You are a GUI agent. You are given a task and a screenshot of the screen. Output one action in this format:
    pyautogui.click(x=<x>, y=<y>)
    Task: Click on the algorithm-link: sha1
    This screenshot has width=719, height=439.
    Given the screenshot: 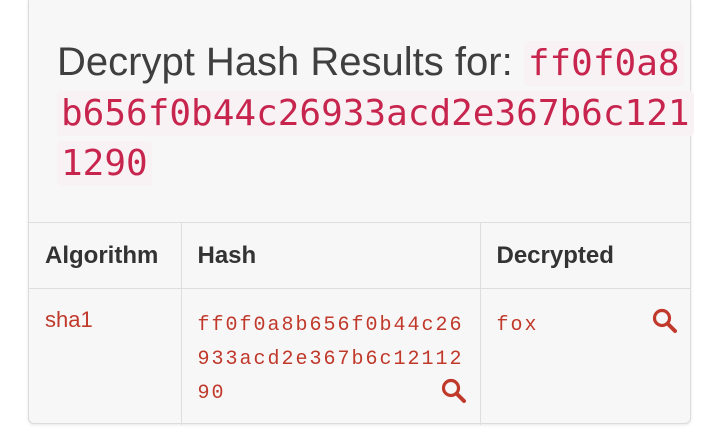 What is the action you would take?
    pyautogui.click(x=69, y=319)
    